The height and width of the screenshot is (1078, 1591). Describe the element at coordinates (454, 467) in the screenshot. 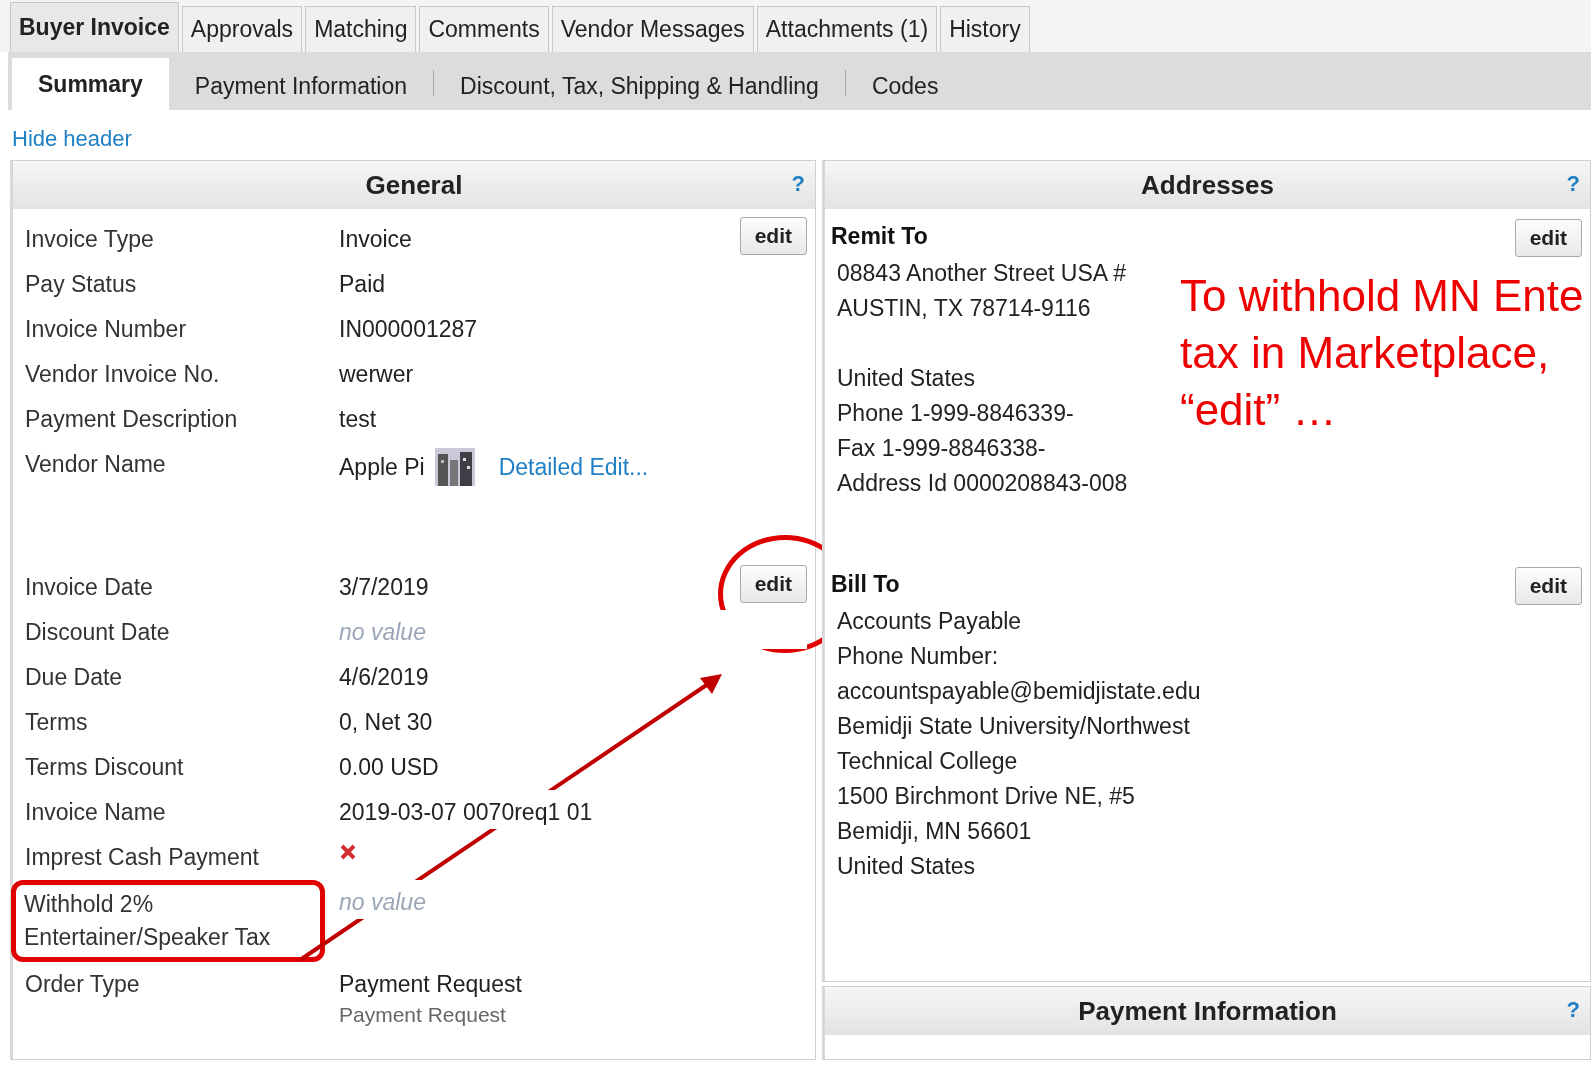

I see `building-icon` at that location.